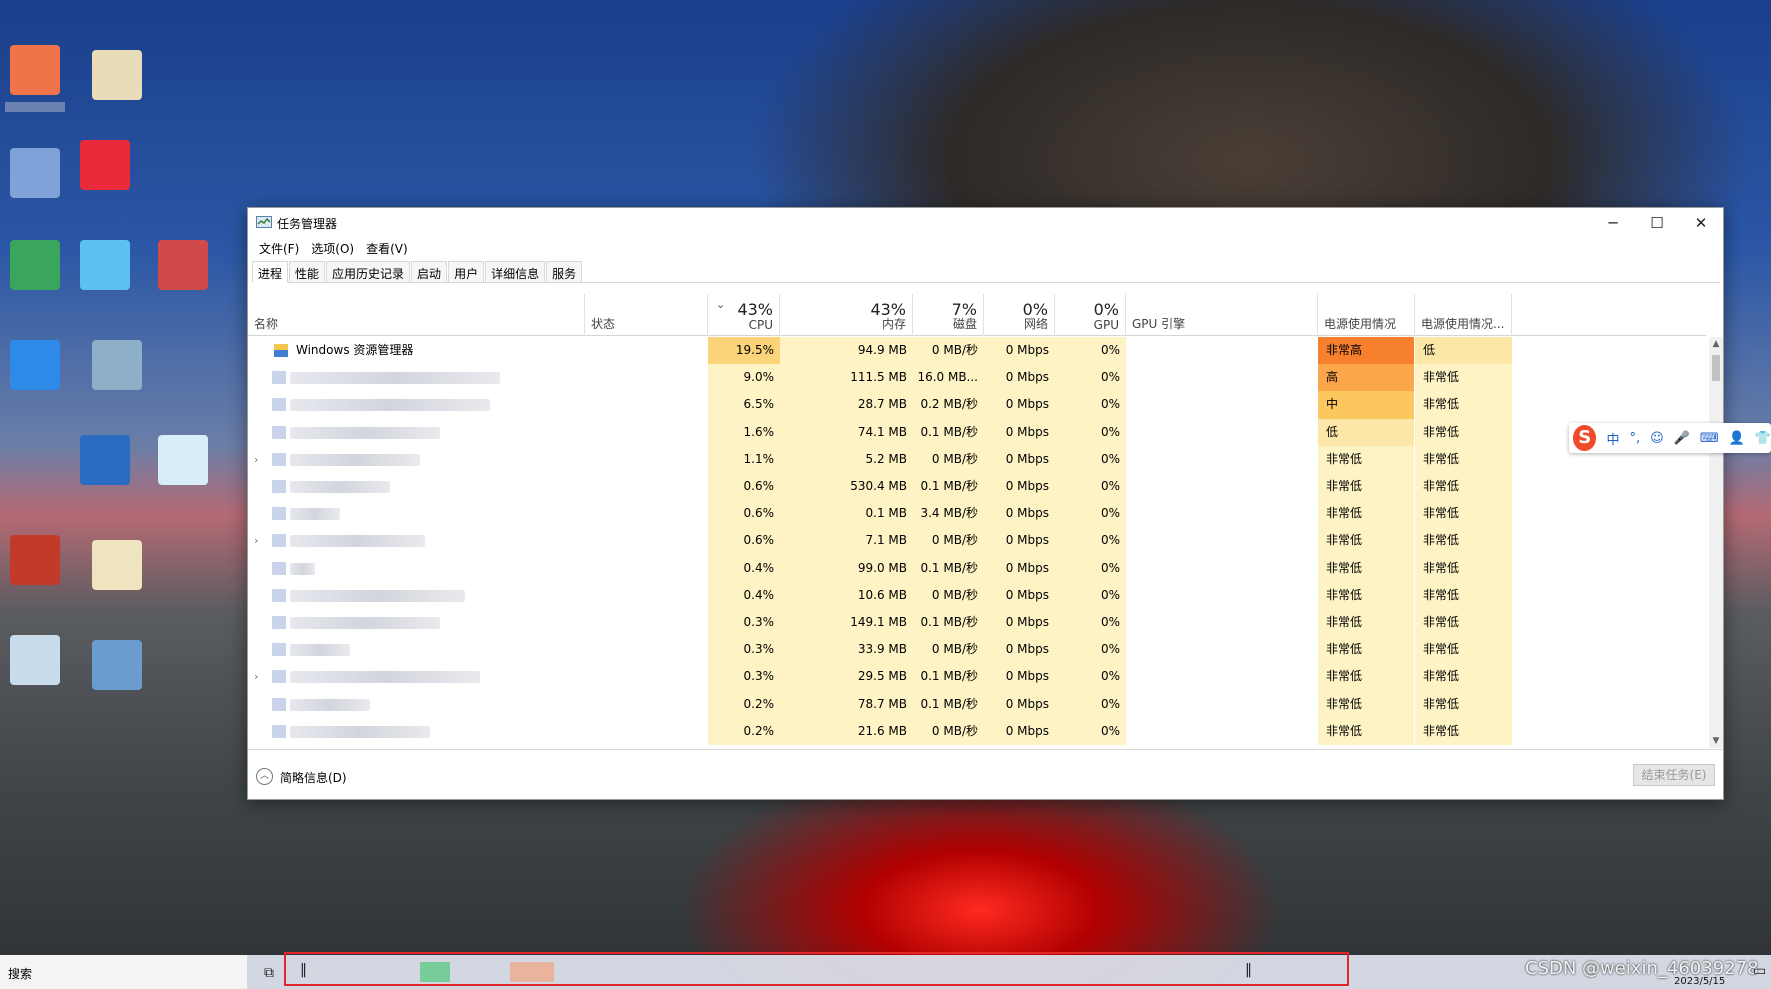 The image size is (1771, 989). What do you see at coordinates (1463, 405) in the screenshot?
I see `power-trend-value: 非常低` at bounding box center [1463, 405].